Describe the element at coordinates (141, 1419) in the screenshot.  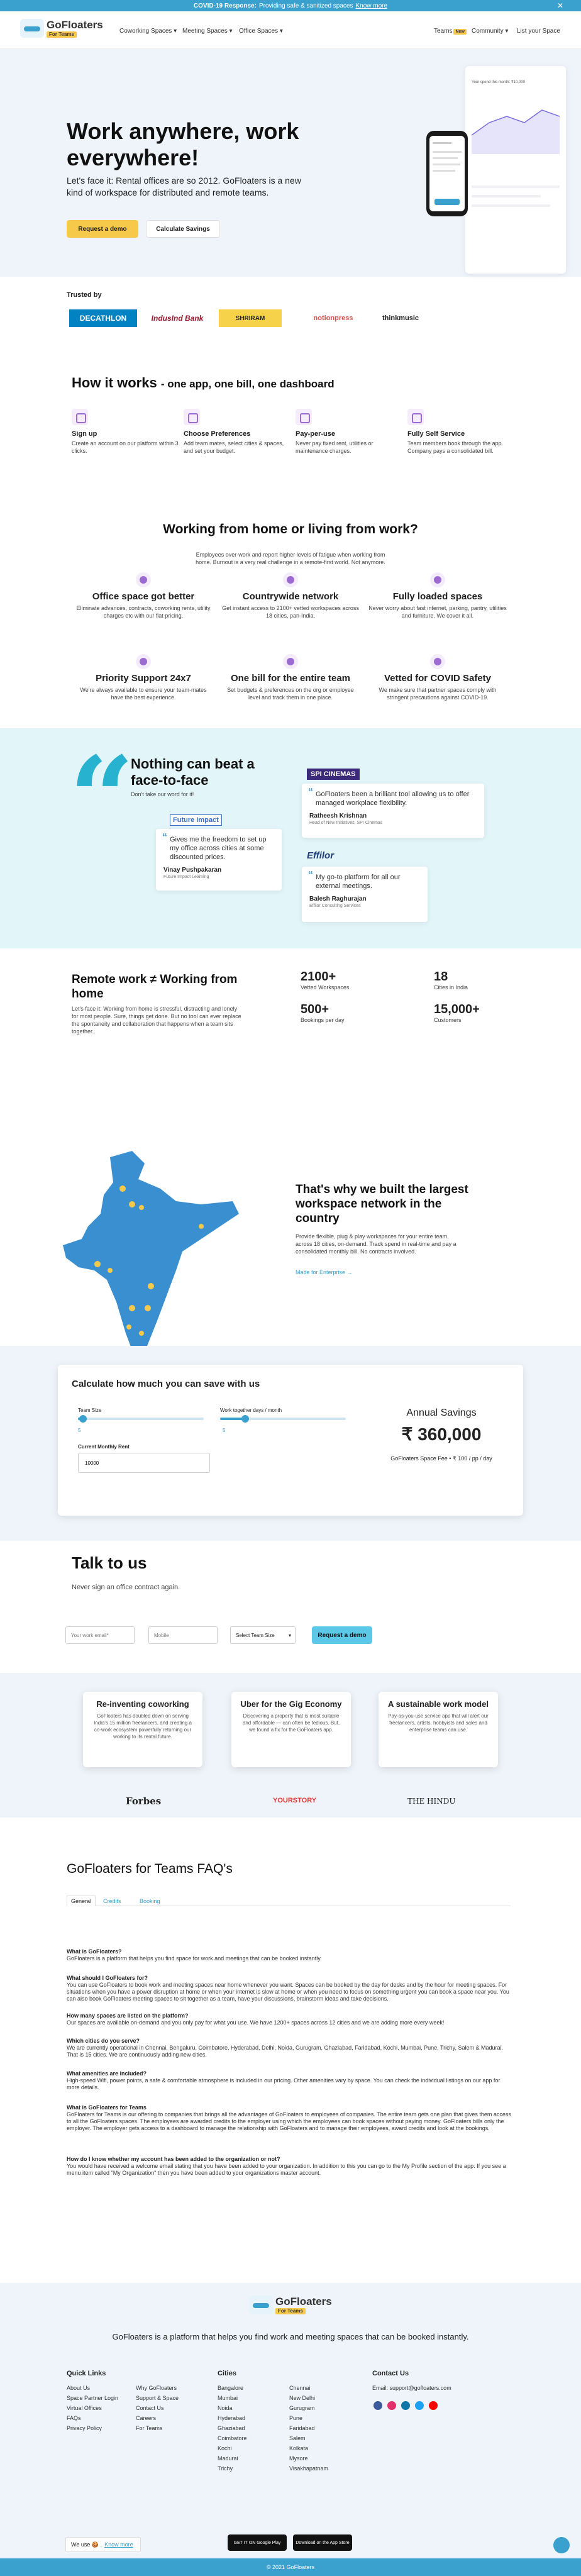
I see `team-size-slider` at that location.